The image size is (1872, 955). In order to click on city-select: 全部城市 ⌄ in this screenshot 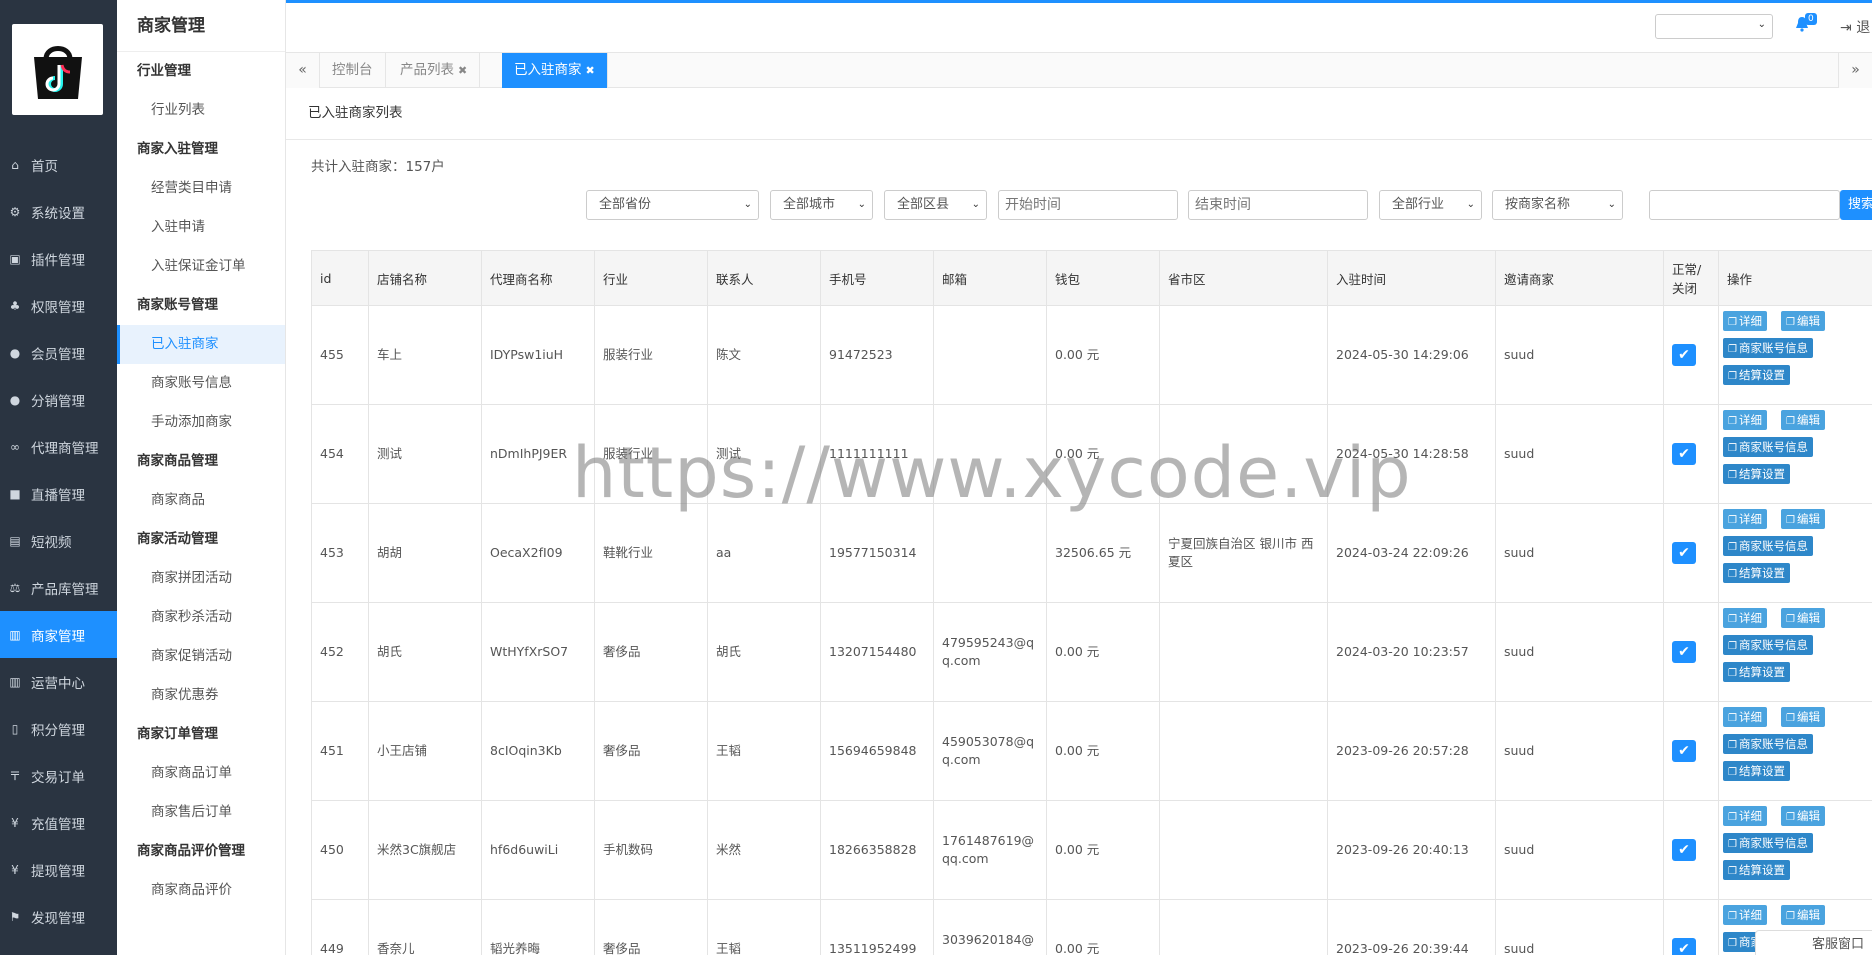, I will do `click(821, 205)`.